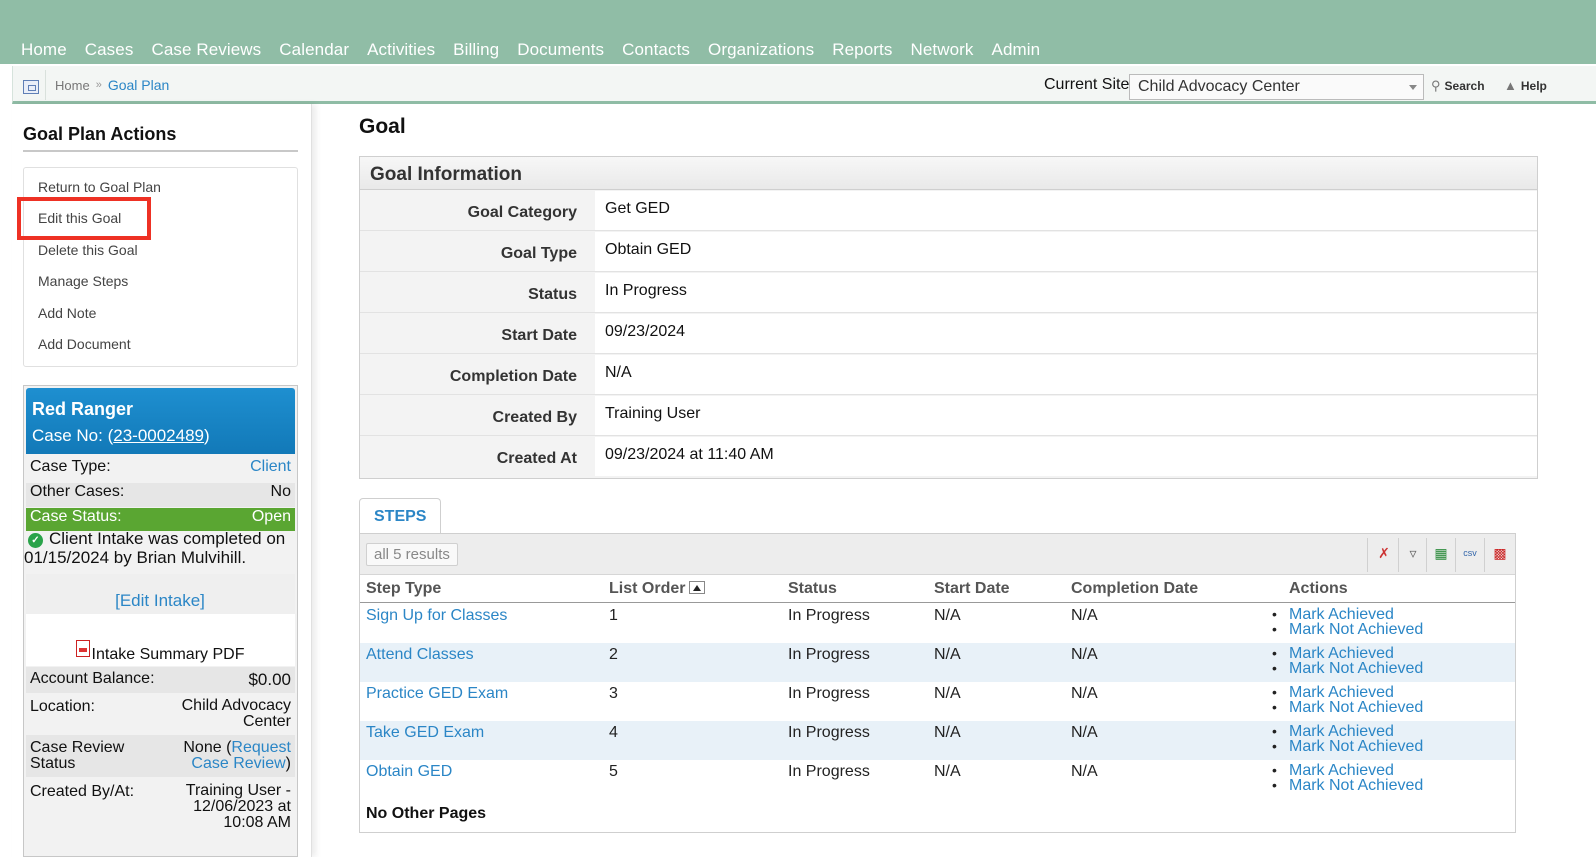 The width and height of the screenshot is (1596, 857). What do you see at coordinates (84, 344) in the screenshot?
I see `action-add-document: Add Document` at bounding box center [84, 344].